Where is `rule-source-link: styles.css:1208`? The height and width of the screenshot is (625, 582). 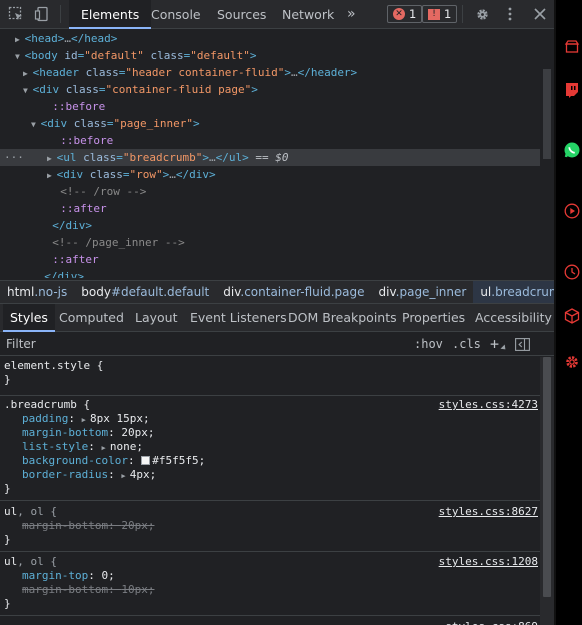 rule-source-link: styles.css:1208 is located at coordinates (488, 562).